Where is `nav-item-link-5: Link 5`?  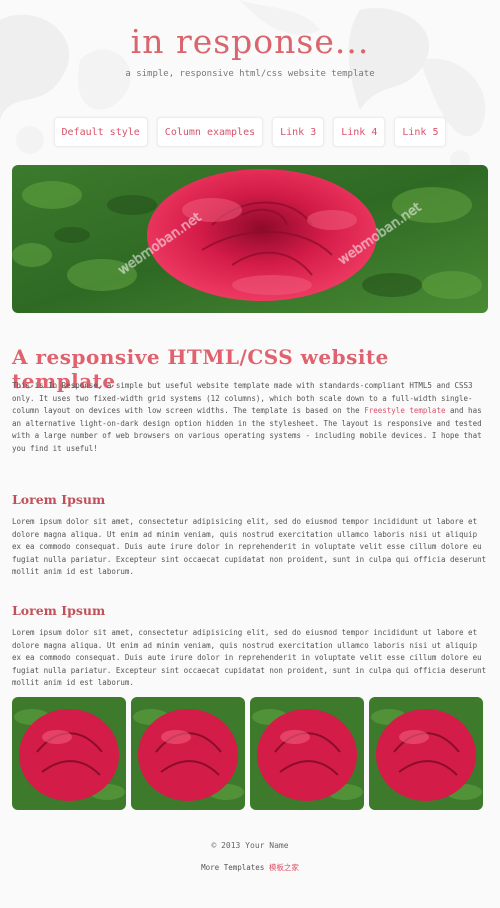 nav-item-link-5: Link 5 is located at coordinates (420, 132).